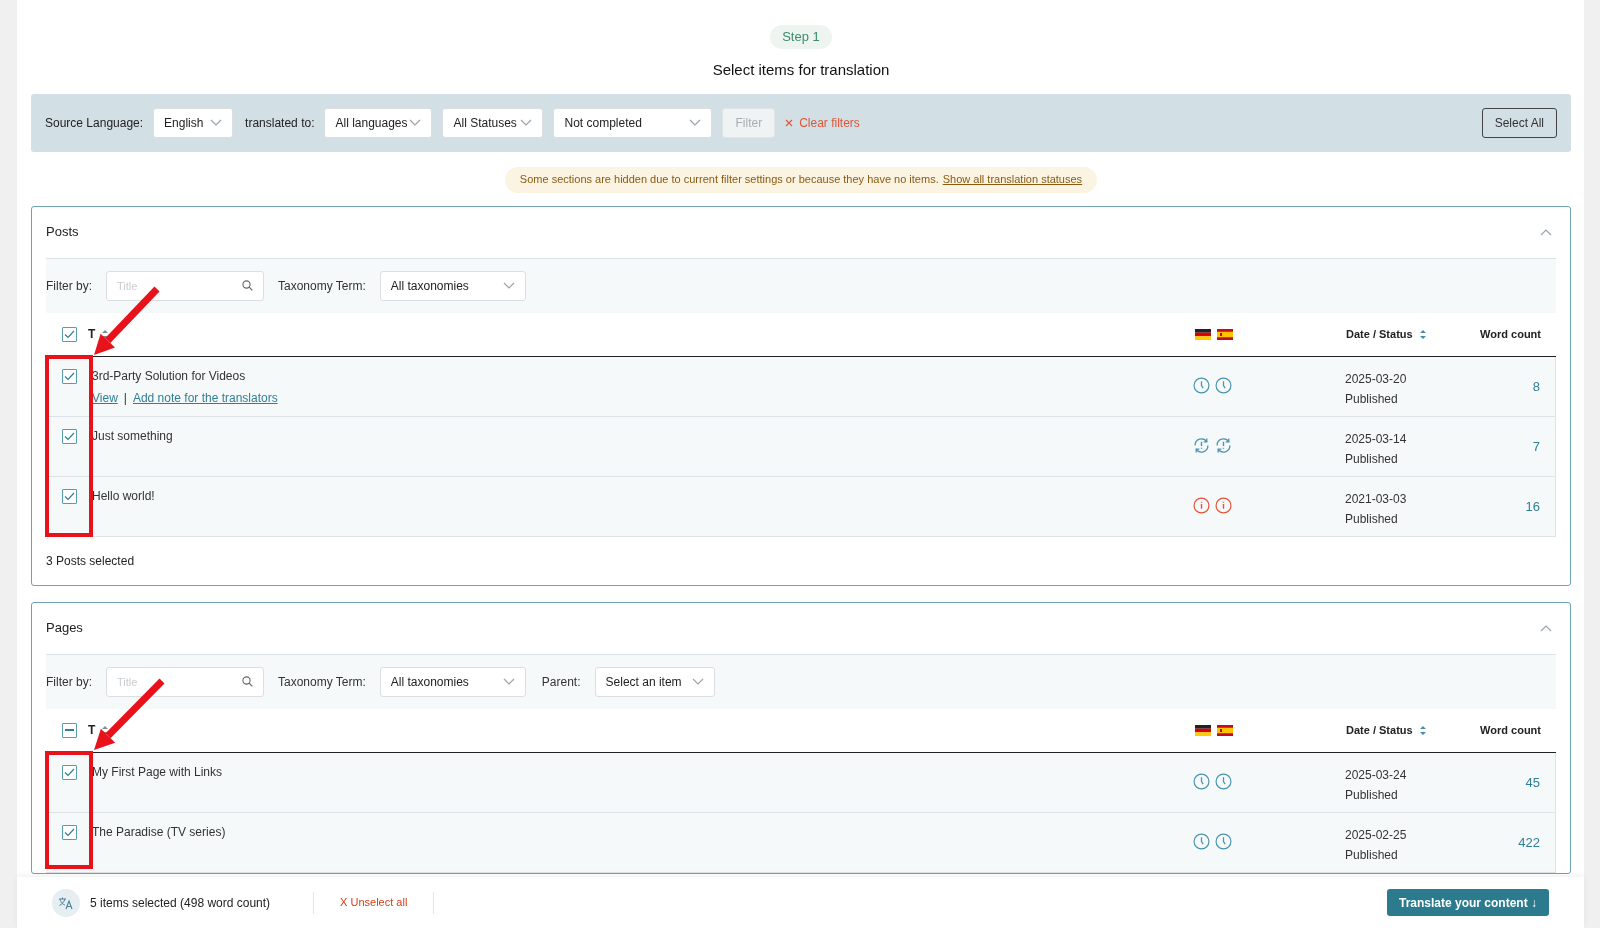 The width and height of the screenshot is (1600, 928). Describe the element at coordinates (129, 714) in the screenshot. I see `arrow-annotation` at that location.